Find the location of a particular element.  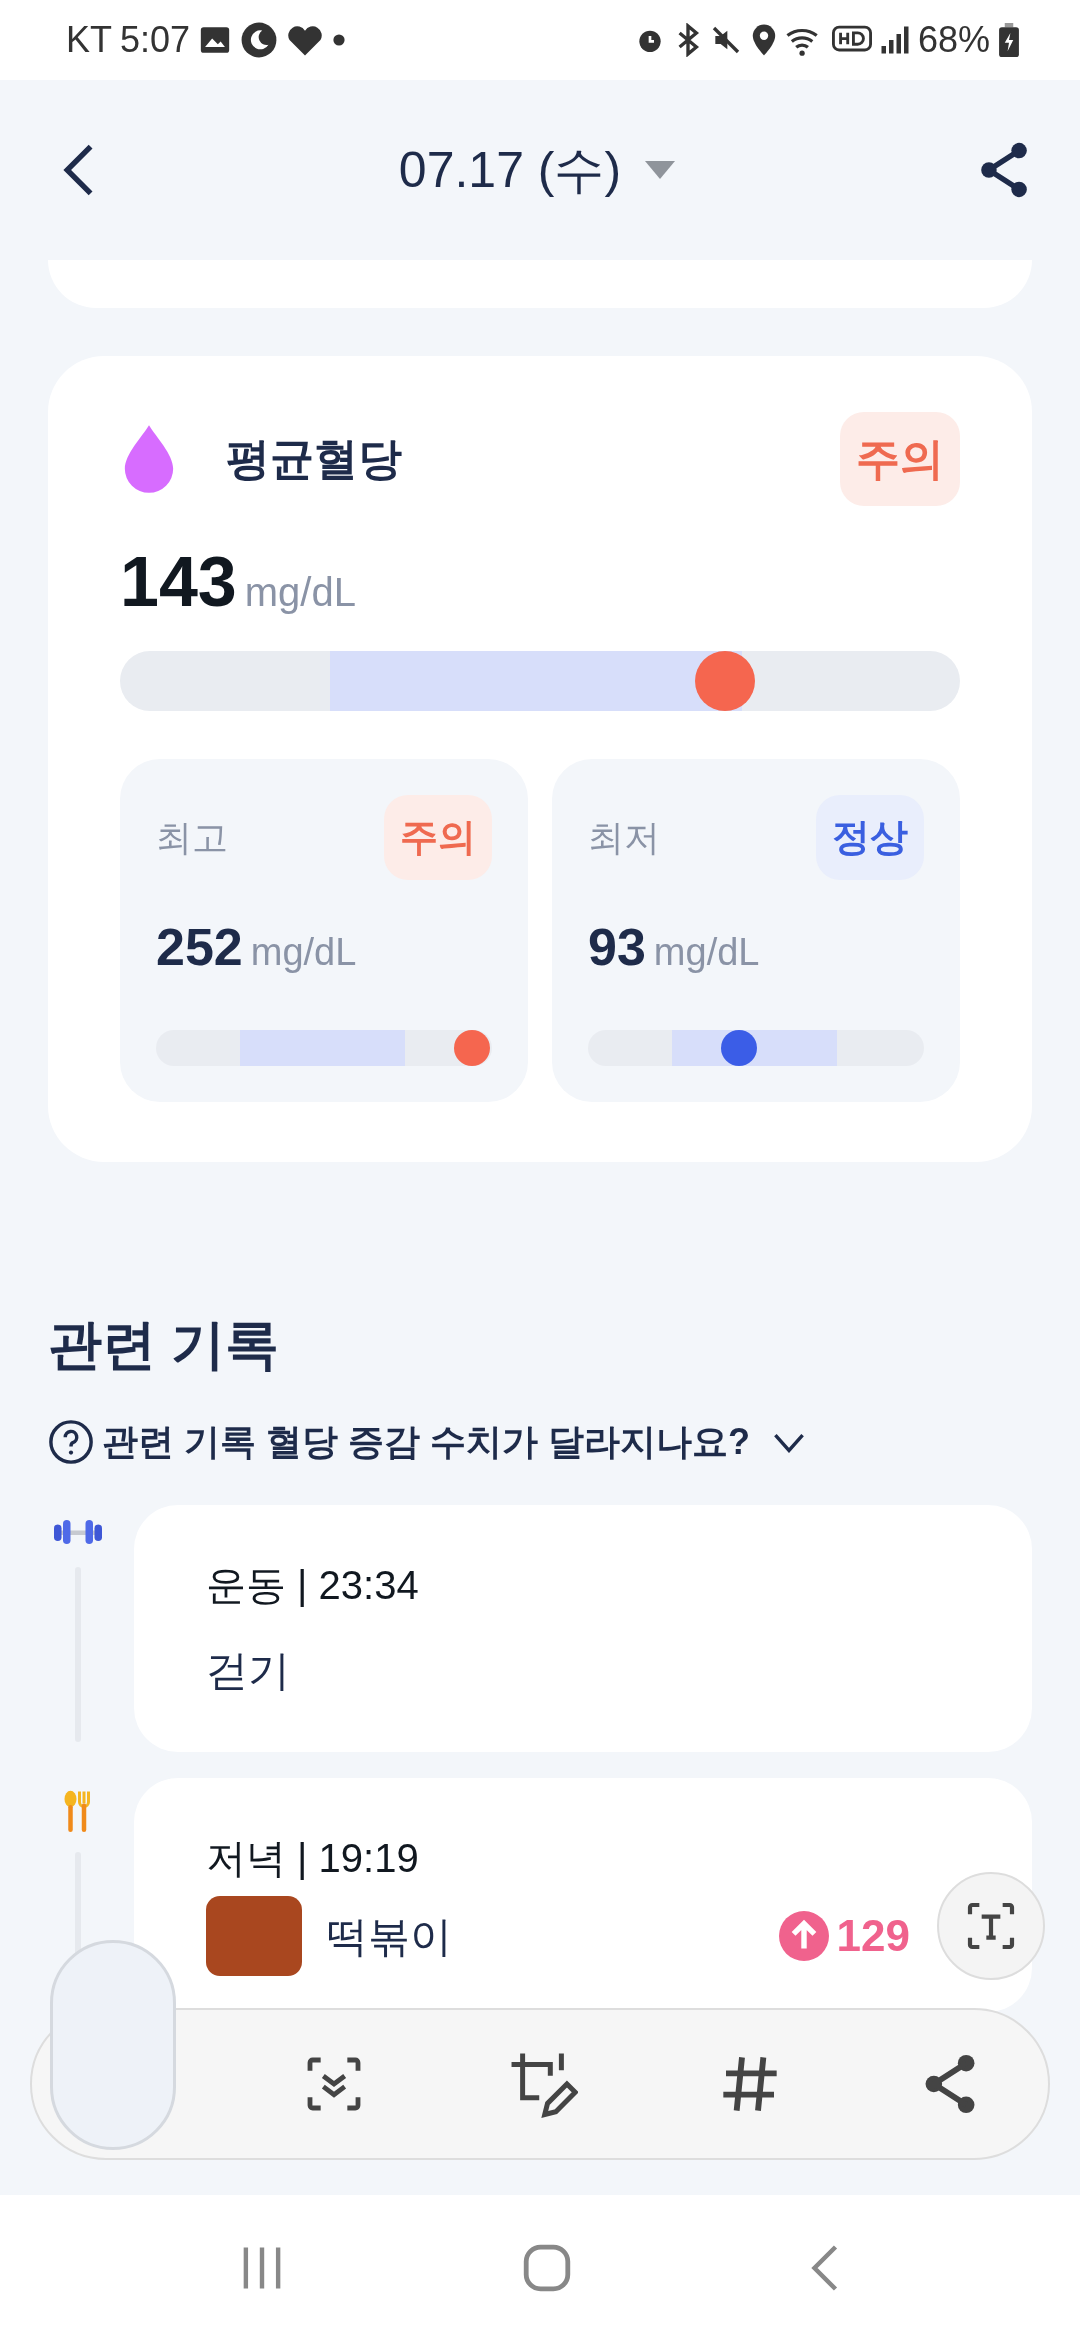

stat-label: 최저 is located at coordinates (624, 837).